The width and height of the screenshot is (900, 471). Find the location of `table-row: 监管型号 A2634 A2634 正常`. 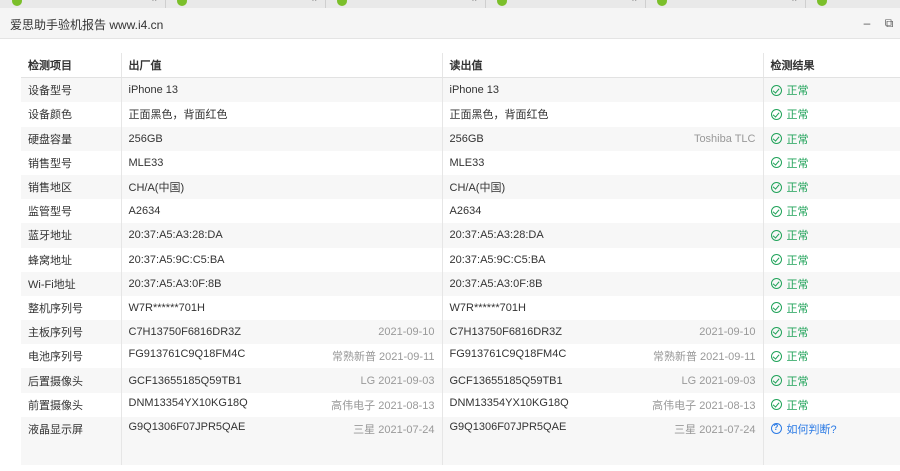

table-row: 监管型号 A2634 A2634 正常 is located at coordinates (460, 211).